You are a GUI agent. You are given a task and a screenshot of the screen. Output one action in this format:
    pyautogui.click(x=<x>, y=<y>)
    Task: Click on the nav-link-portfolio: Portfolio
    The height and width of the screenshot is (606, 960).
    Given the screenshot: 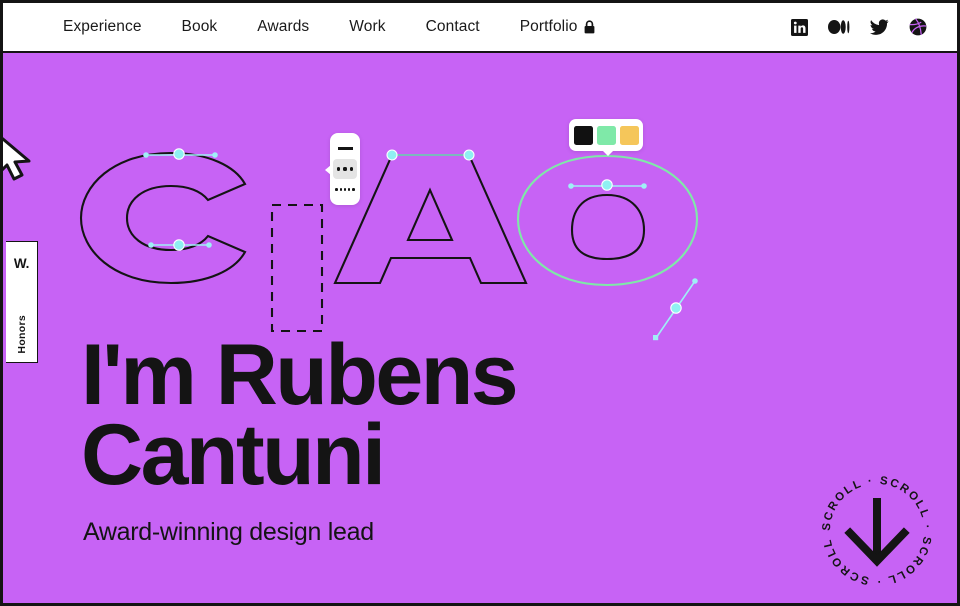 What is the action you would take?
    pyautogui.click(x=558, y=27)
    